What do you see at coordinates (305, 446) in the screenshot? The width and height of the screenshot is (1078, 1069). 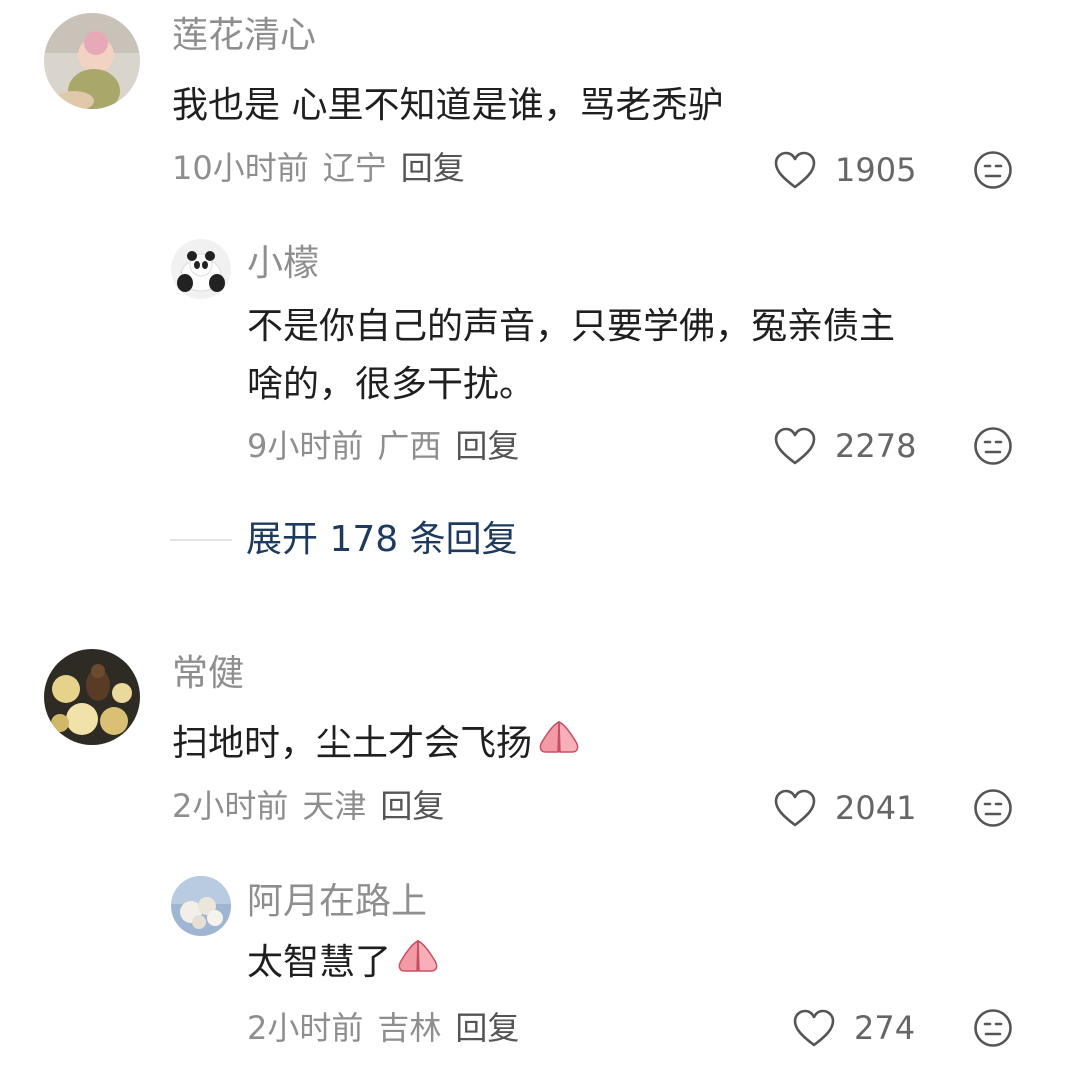 I see `timestamp: 9小时前` at bounding box center [305, 446].